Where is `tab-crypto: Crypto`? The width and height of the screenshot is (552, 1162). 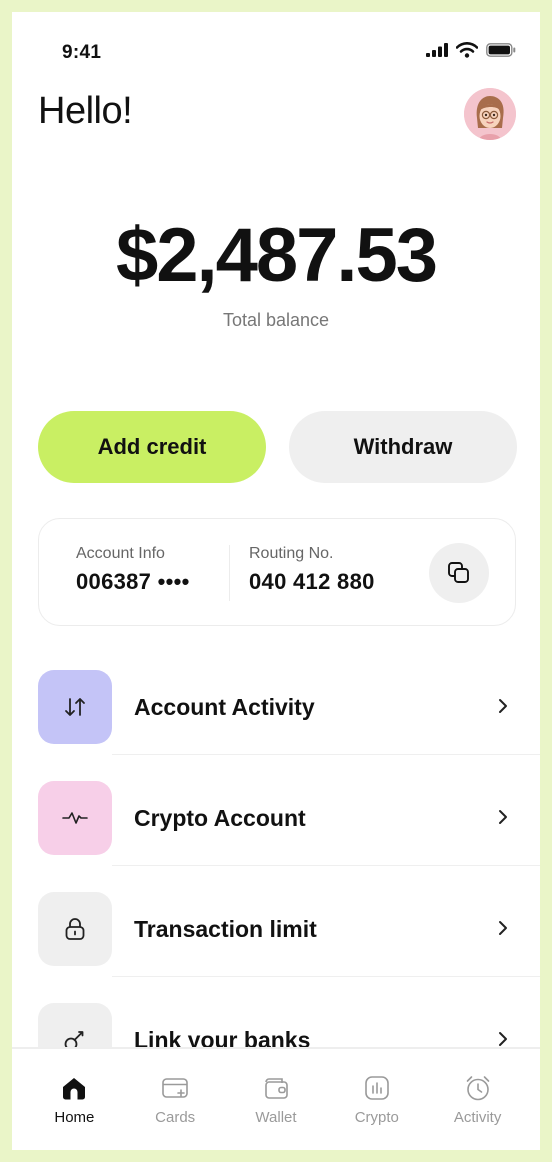
tab-crypto: Crypto is located at coordinates (377, 1099).